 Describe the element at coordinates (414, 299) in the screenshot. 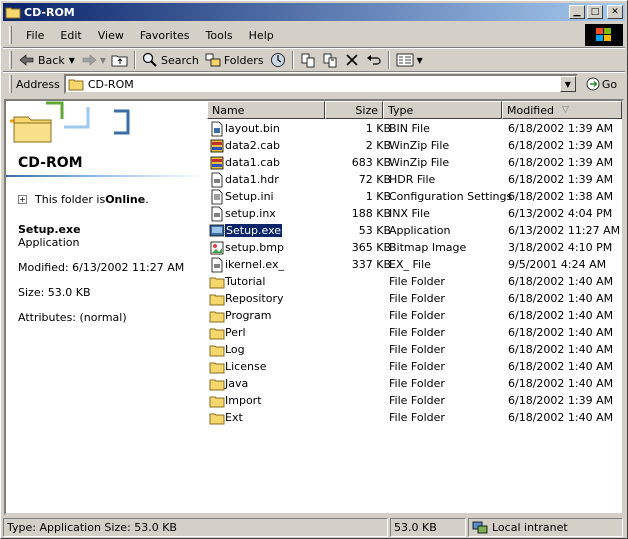

I see `file-row: Repository File Folder 6/18/2002 1:40 AM` at that location.